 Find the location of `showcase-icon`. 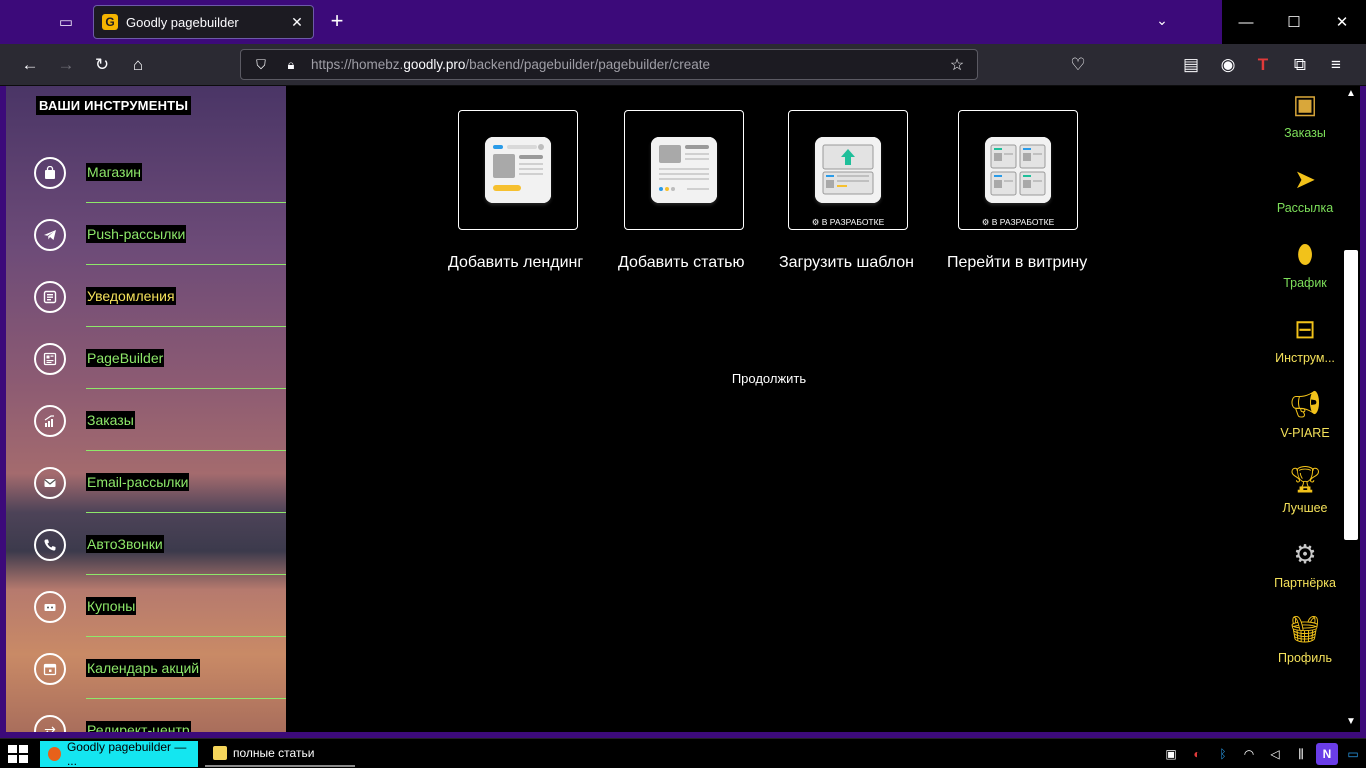

showcase-icon is located at coordinates (1018, 170).